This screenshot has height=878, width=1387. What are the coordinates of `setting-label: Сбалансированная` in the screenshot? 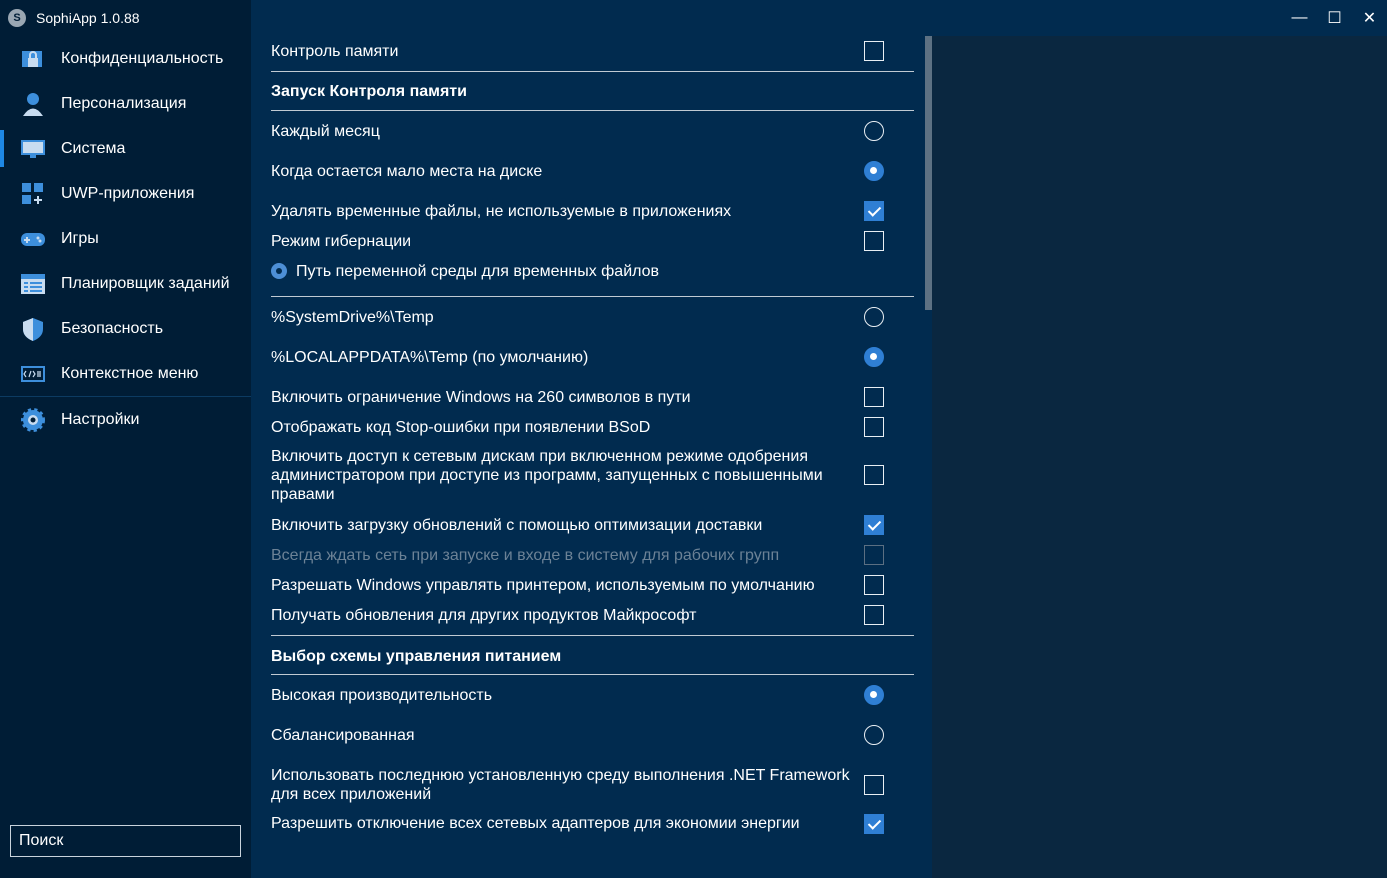 It's located at (343, 735).